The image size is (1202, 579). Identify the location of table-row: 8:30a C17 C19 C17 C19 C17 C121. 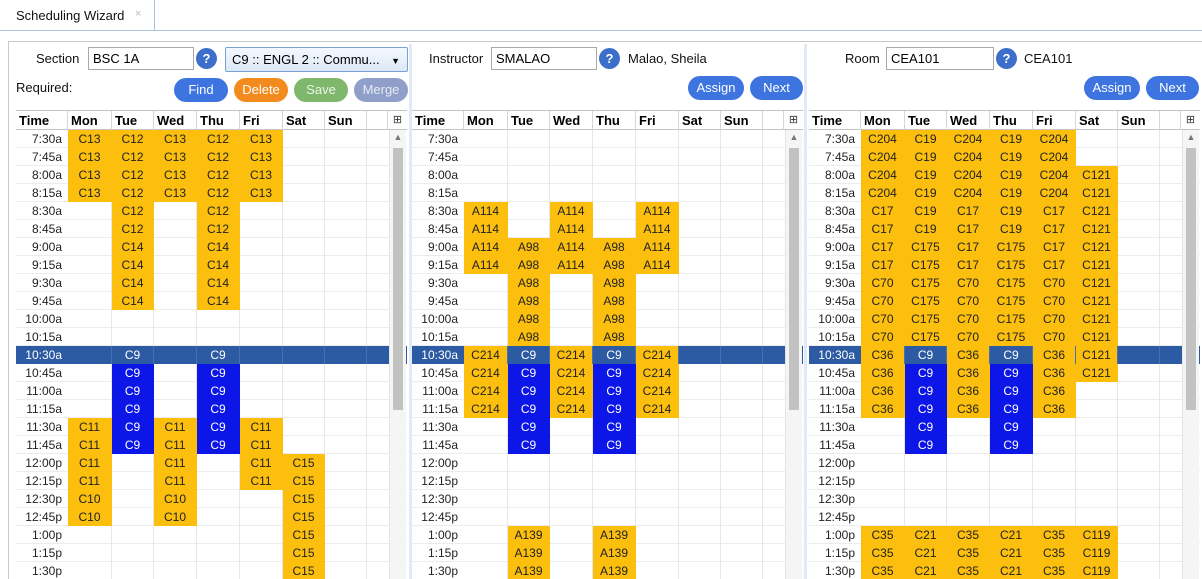
(1004, 211).